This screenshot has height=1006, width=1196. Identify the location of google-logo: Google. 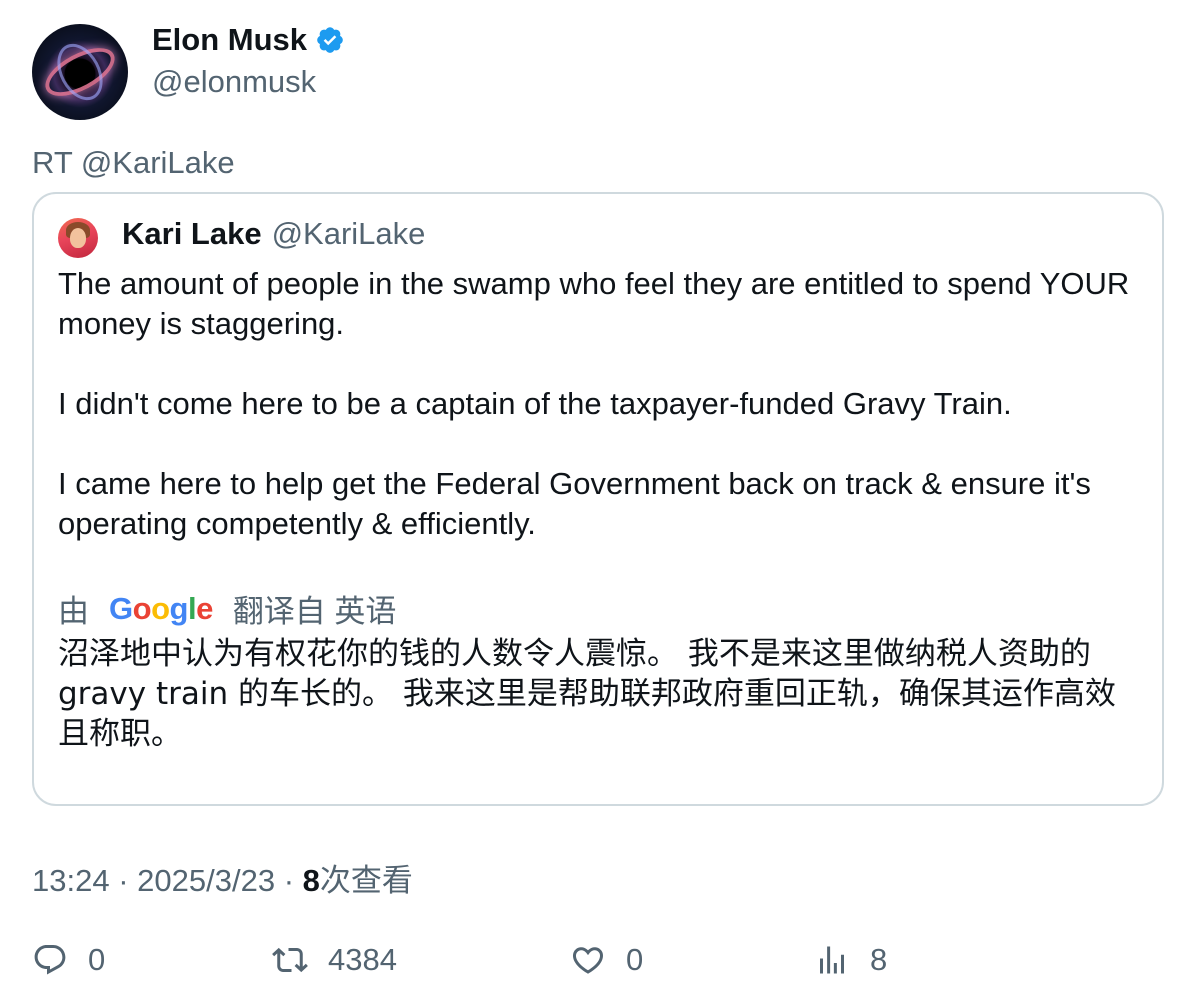
(161, 608).